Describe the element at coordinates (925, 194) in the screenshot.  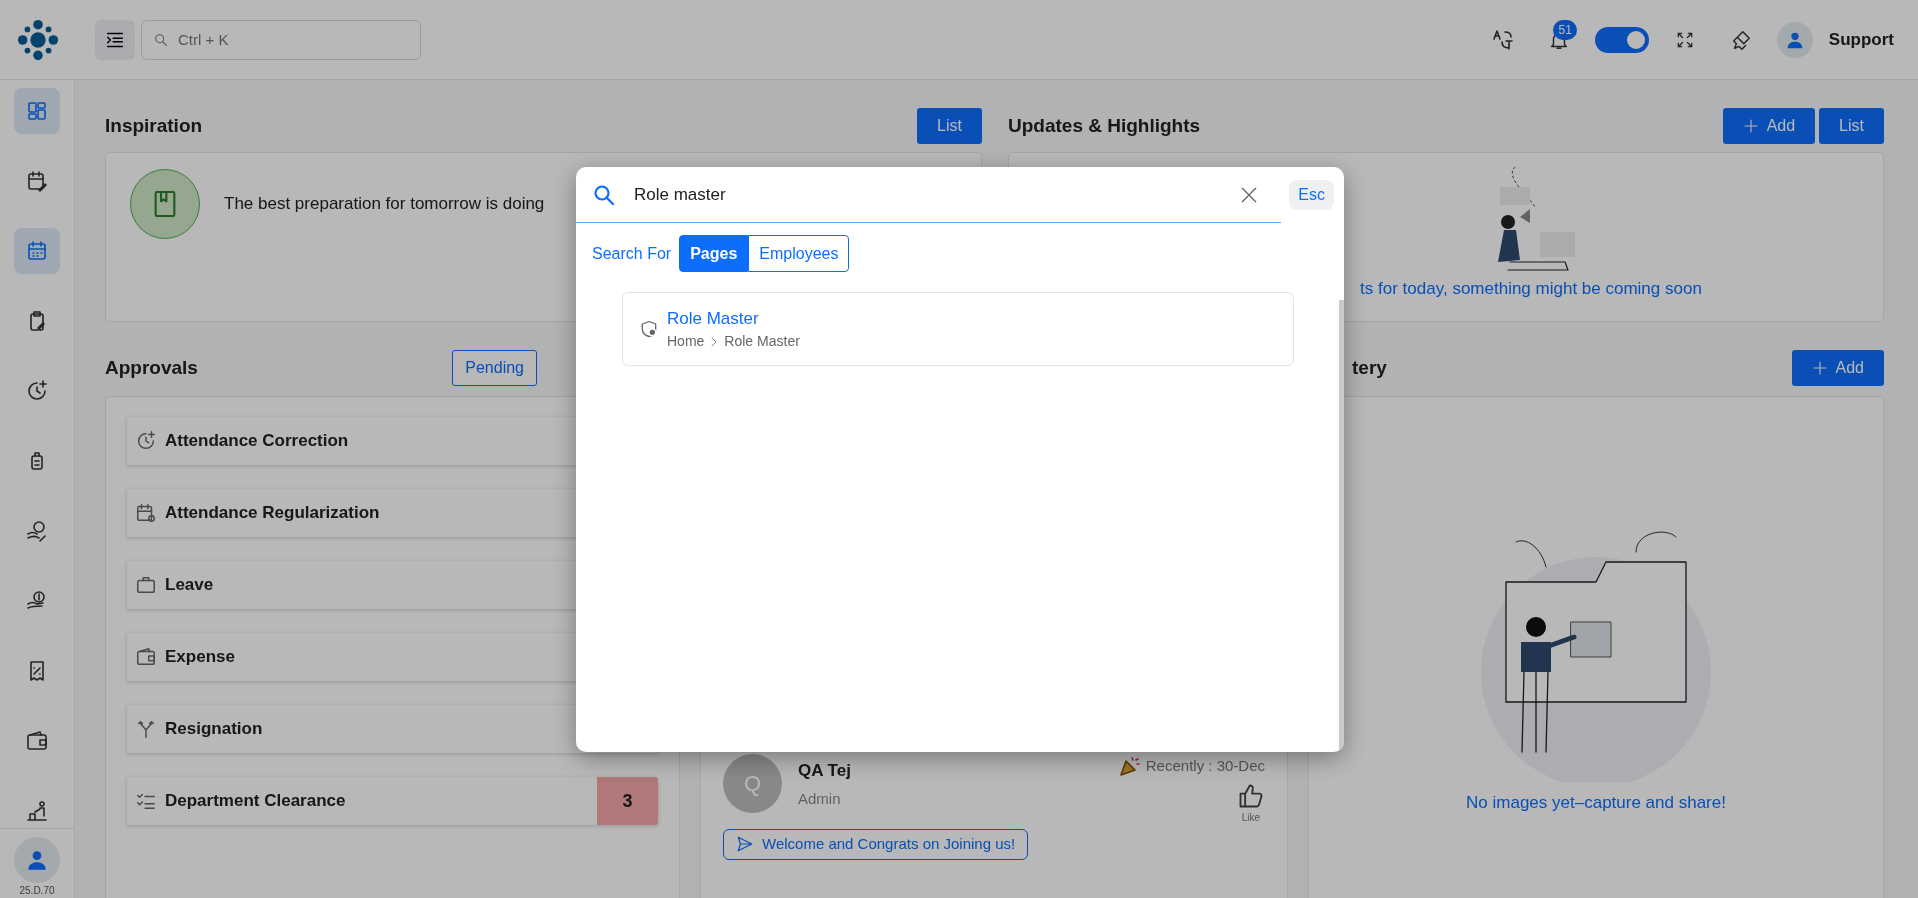
I see `search-input: Role master` at that location.